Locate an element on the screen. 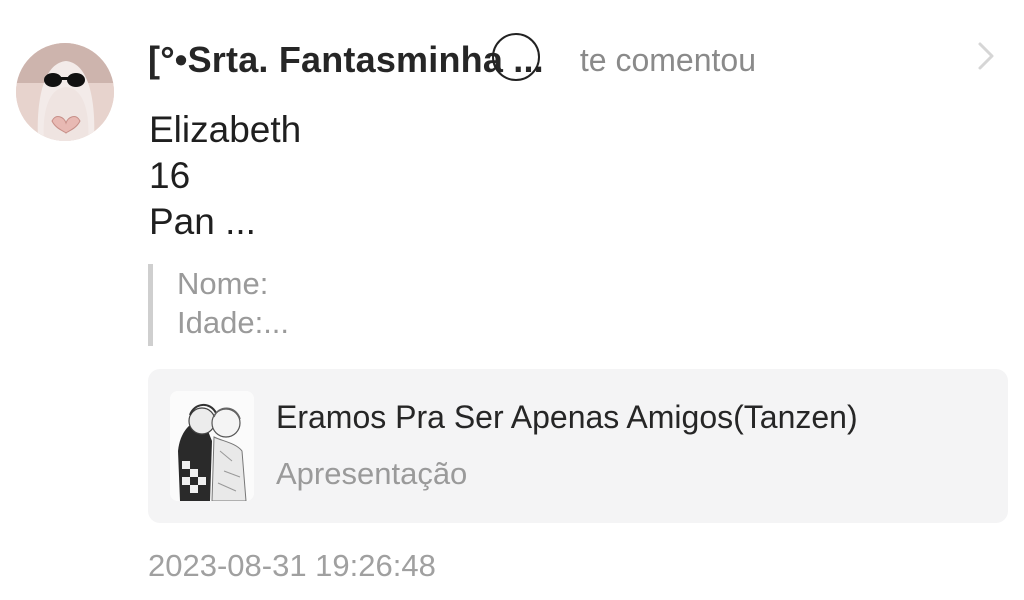 The image size is (1024, 600). comment-line: Elizabeth is located at coordinates (225, 129).